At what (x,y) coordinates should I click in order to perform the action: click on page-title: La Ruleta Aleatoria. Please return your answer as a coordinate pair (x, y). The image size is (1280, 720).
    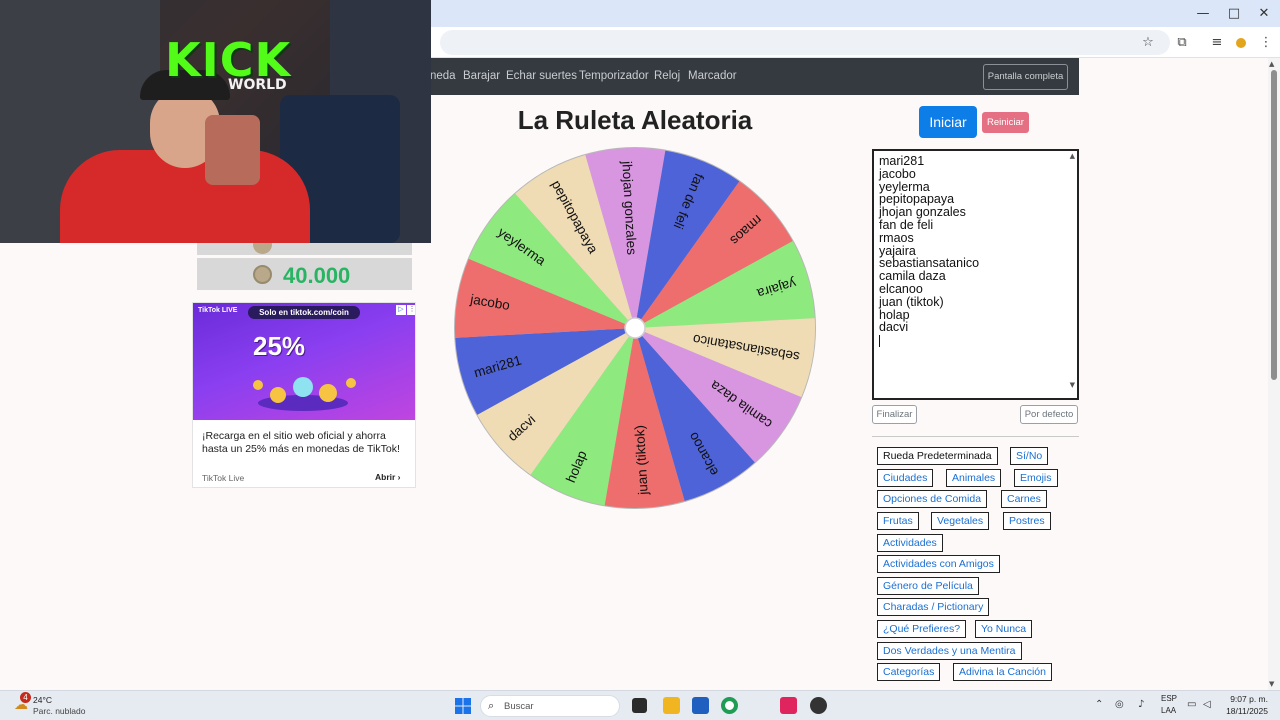
    Looking at the image, I should click on (635, 120).